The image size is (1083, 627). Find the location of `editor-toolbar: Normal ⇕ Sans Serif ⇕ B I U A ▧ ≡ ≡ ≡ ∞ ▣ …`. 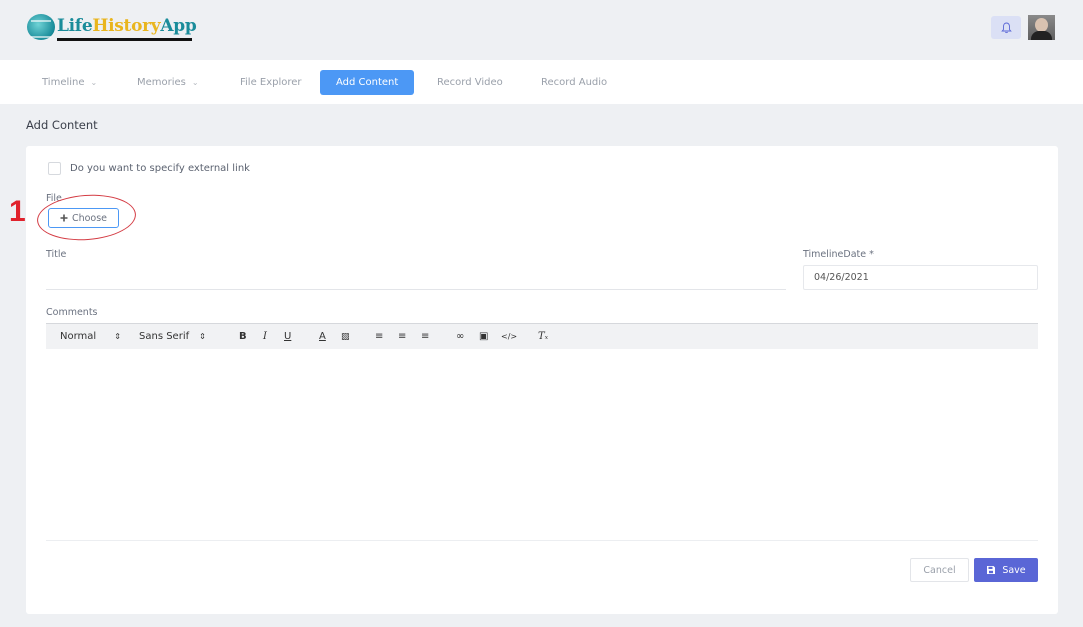

editor-toolbar: Normal ⇕ Sans Serif ⇕ B I U A ▧ ≡ ≡ ≡ ∞ ▣ … is located at coordinates (542, 336).